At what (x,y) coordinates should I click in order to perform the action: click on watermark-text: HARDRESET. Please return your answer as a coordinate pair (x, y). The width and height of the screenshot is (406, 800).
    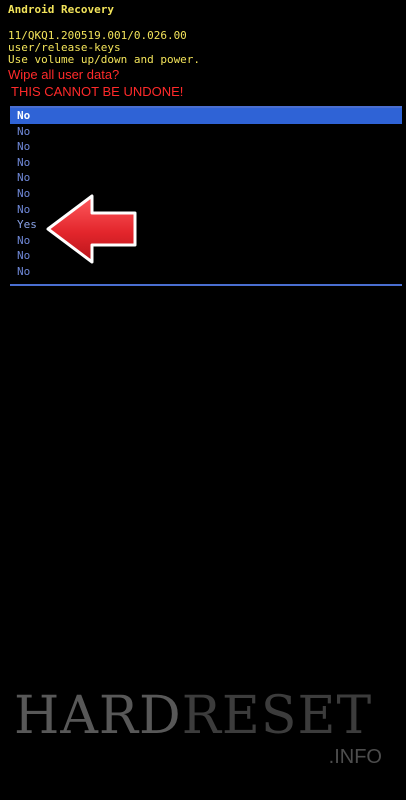
    Looking at the image, I should click on (193, 716).